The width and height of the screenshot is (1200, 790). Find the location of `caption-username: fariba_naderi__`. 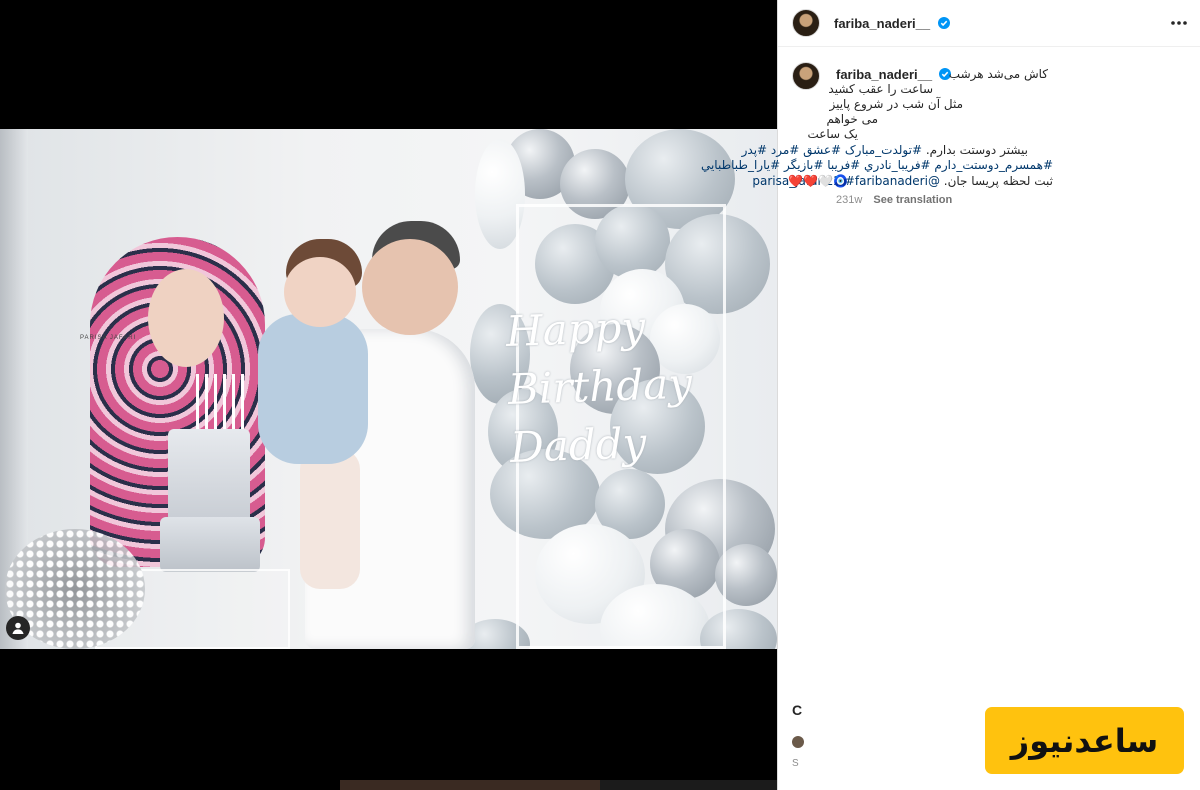

caption-username: fariba_naderi__ is located at coordinates (893, 74).